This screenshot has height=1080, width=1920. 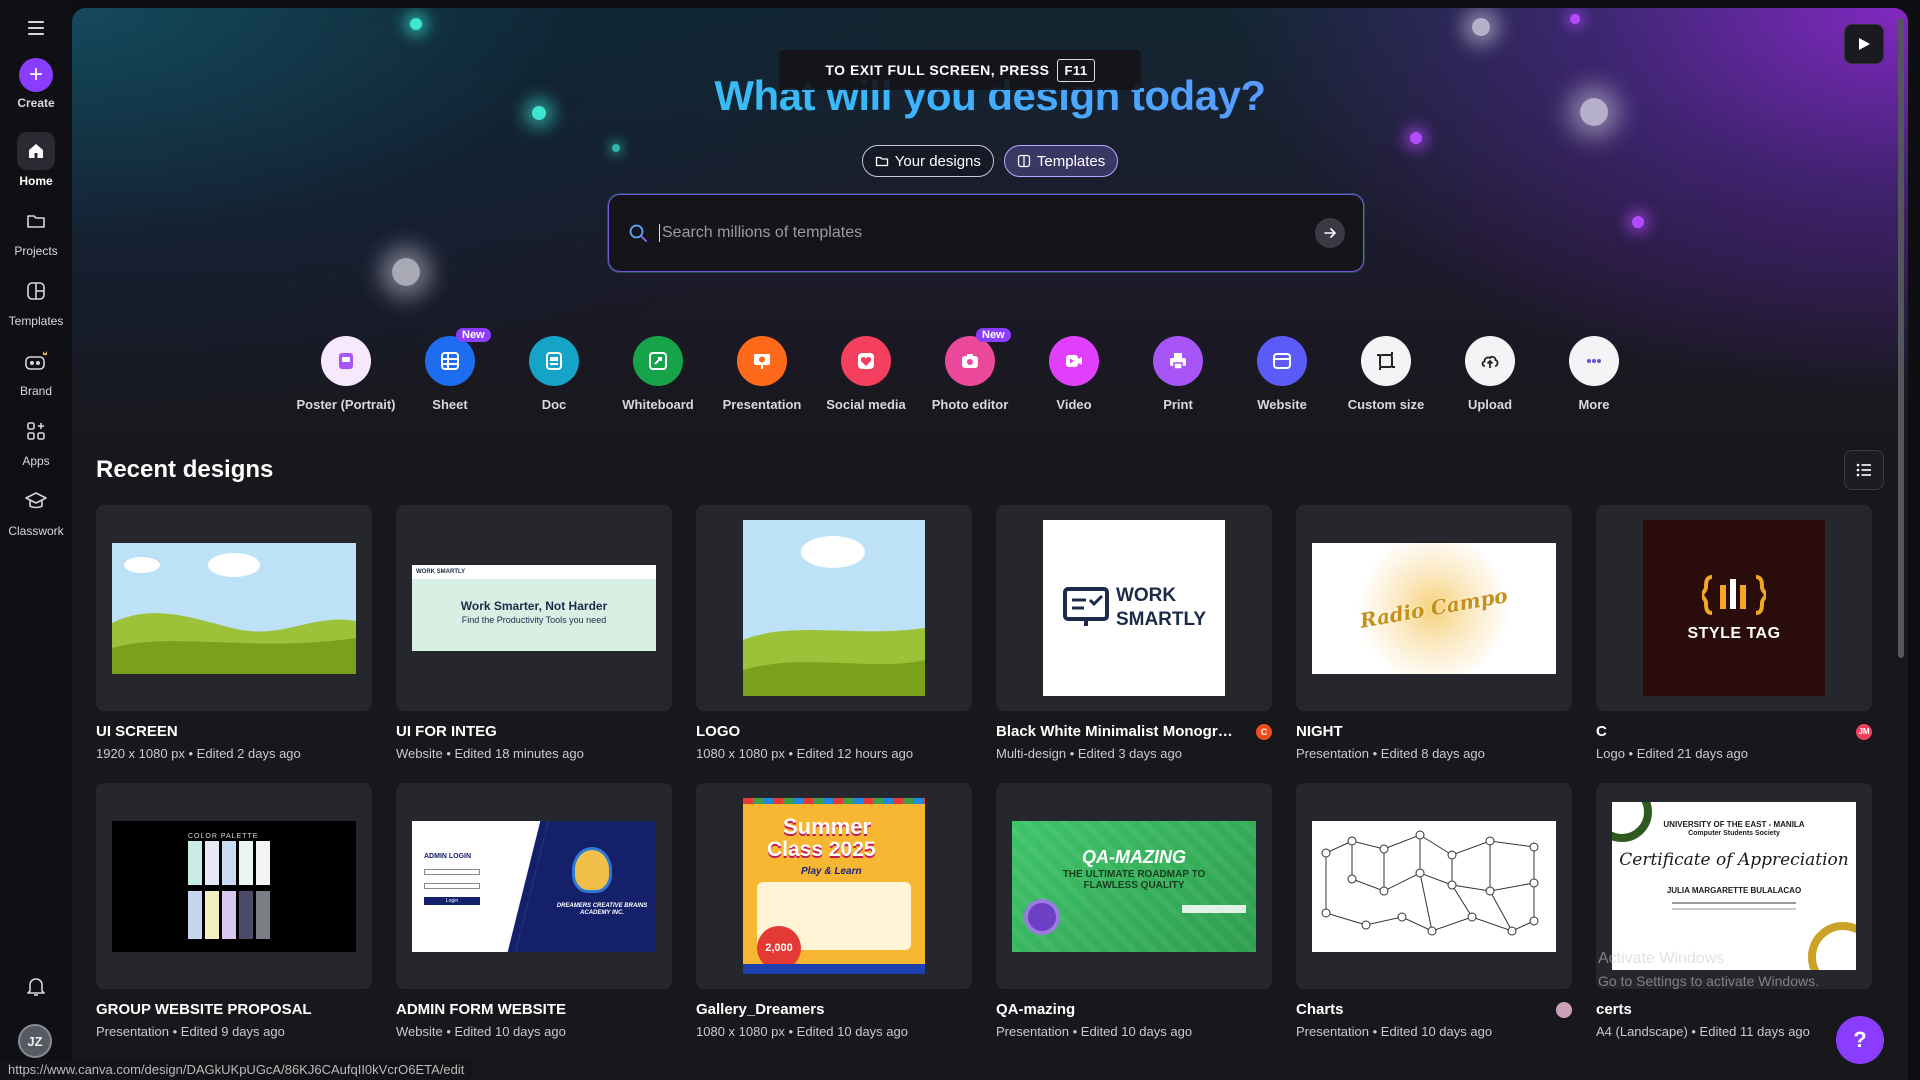 What do you see at coordinates (602, 909) in the screenshot?
I see `thumb-school: DREAMERS CREATIVE BRAINS ACADEMY INC.` at bounding box center [602, 909].